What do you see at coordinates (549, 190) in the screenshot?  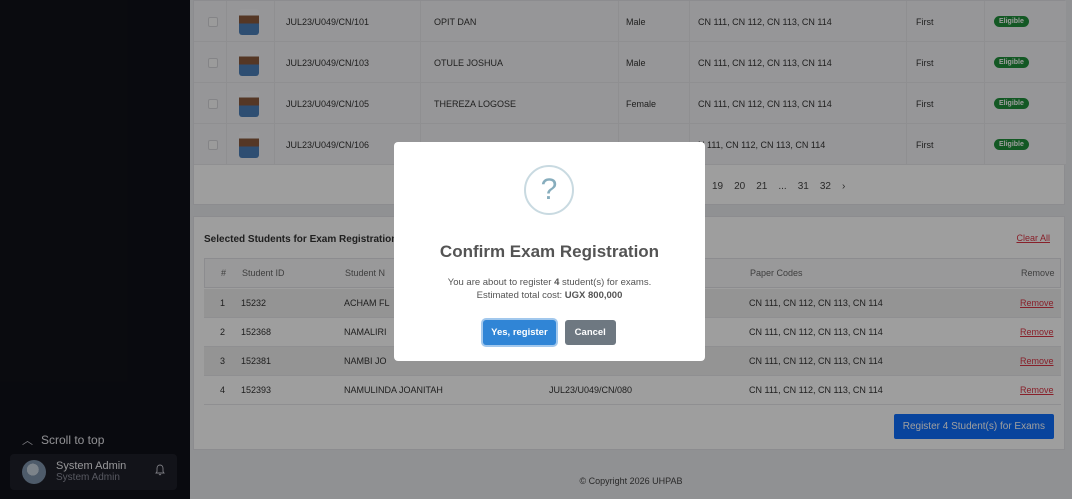 I see `question-icon: ?` at bounding box center [549, 190].